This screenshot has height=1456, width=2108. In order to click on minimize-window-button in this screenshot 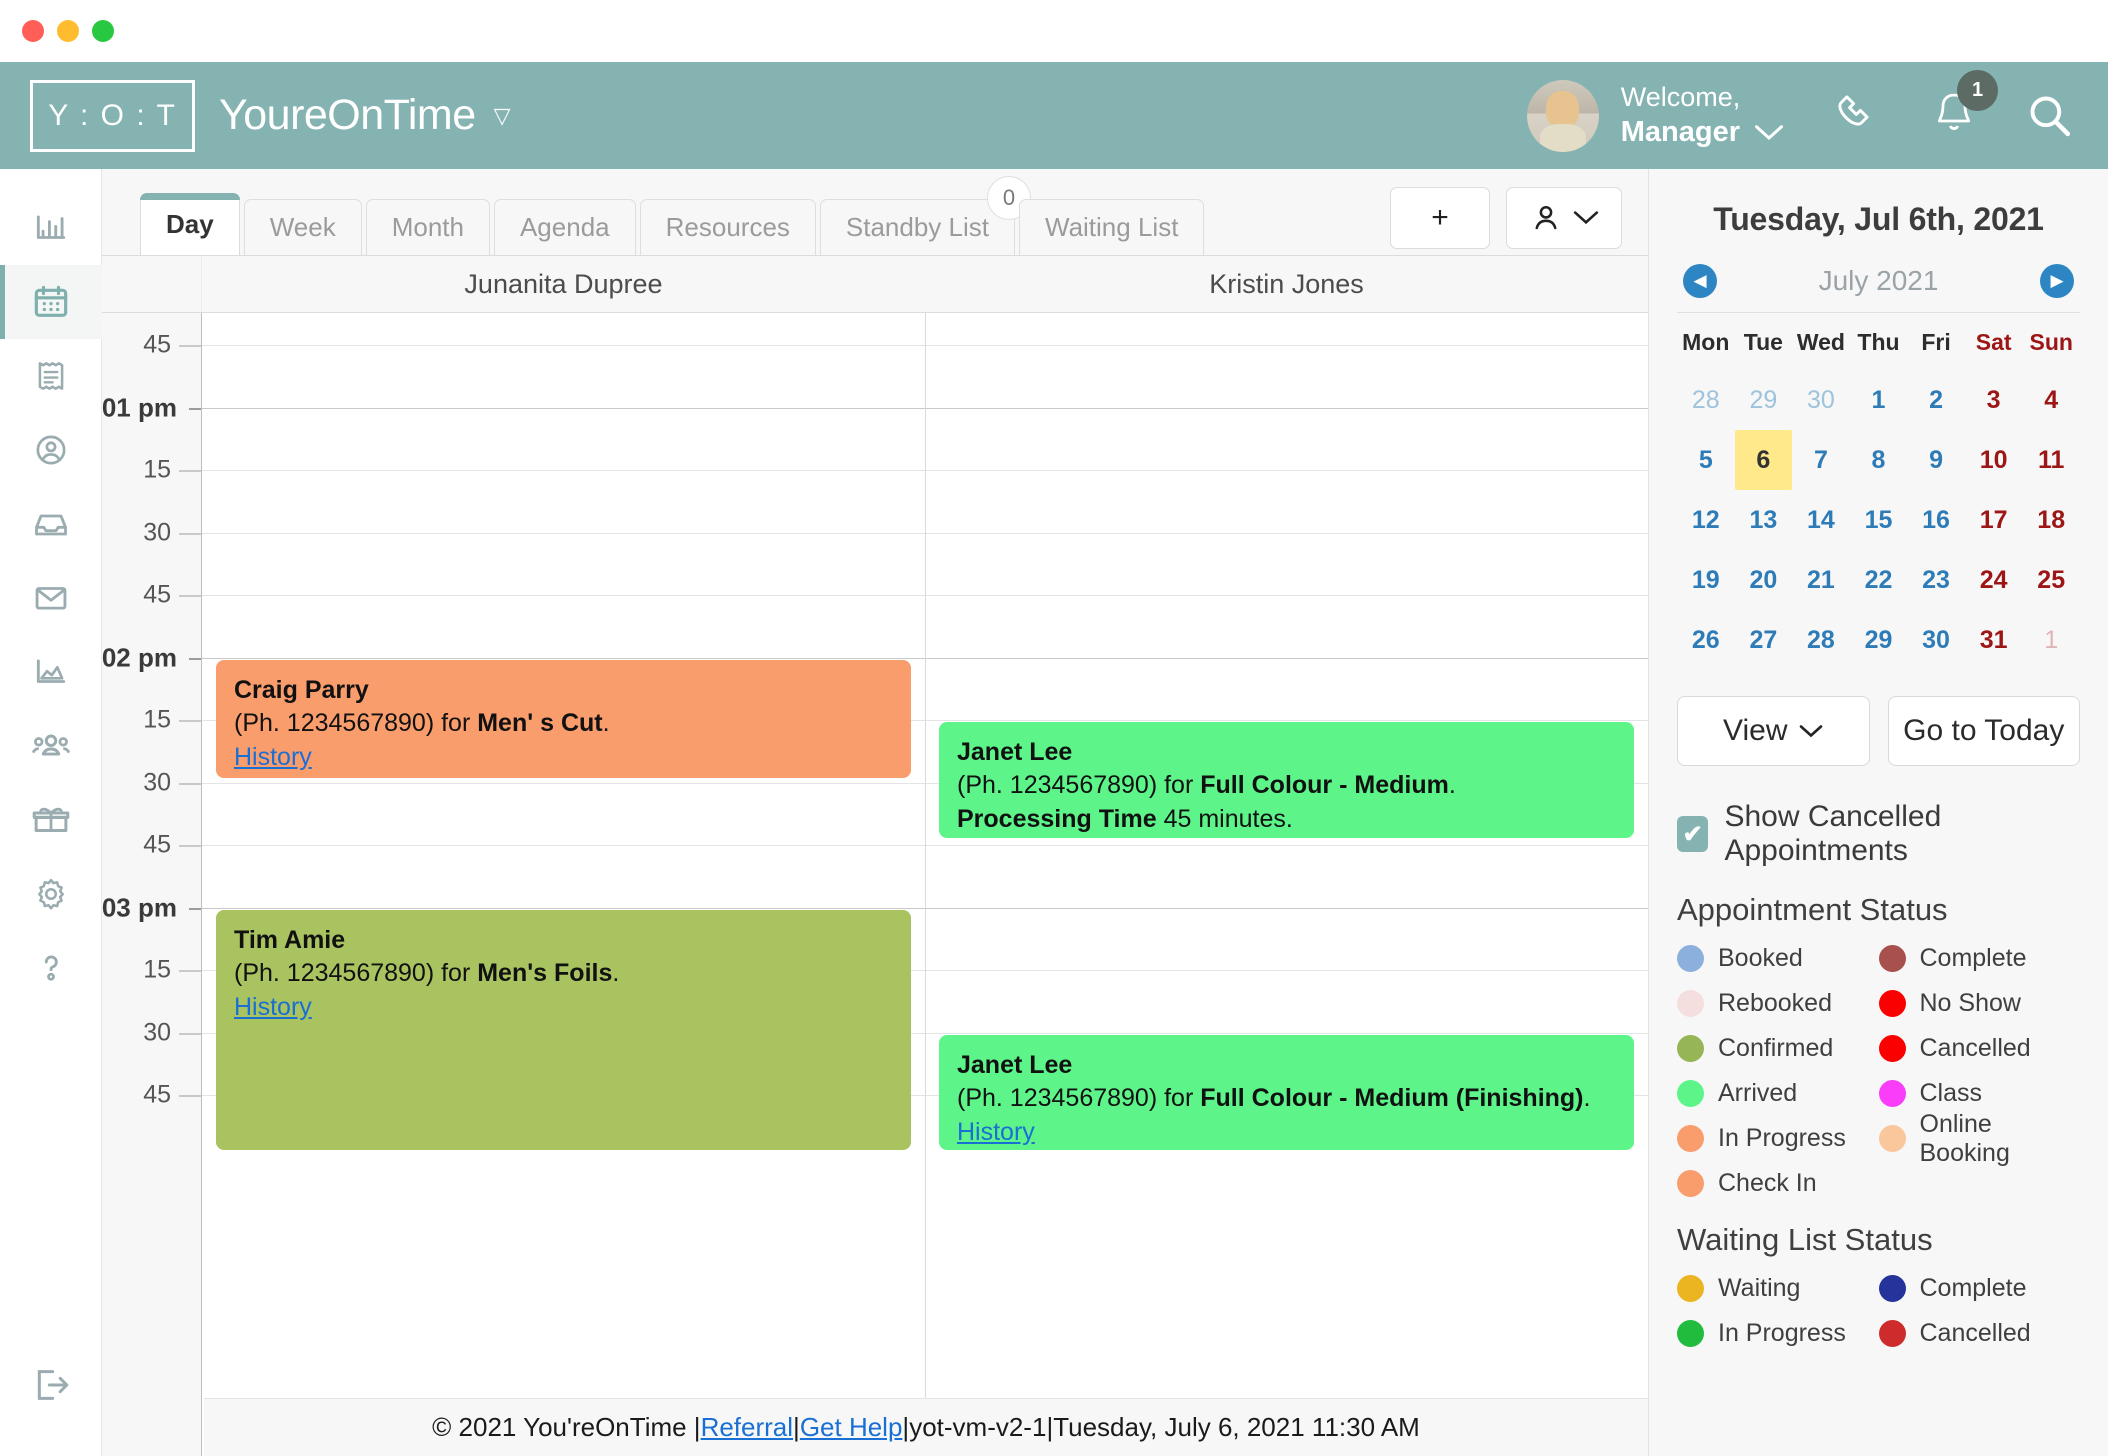, I will do `click(68, 31)`.